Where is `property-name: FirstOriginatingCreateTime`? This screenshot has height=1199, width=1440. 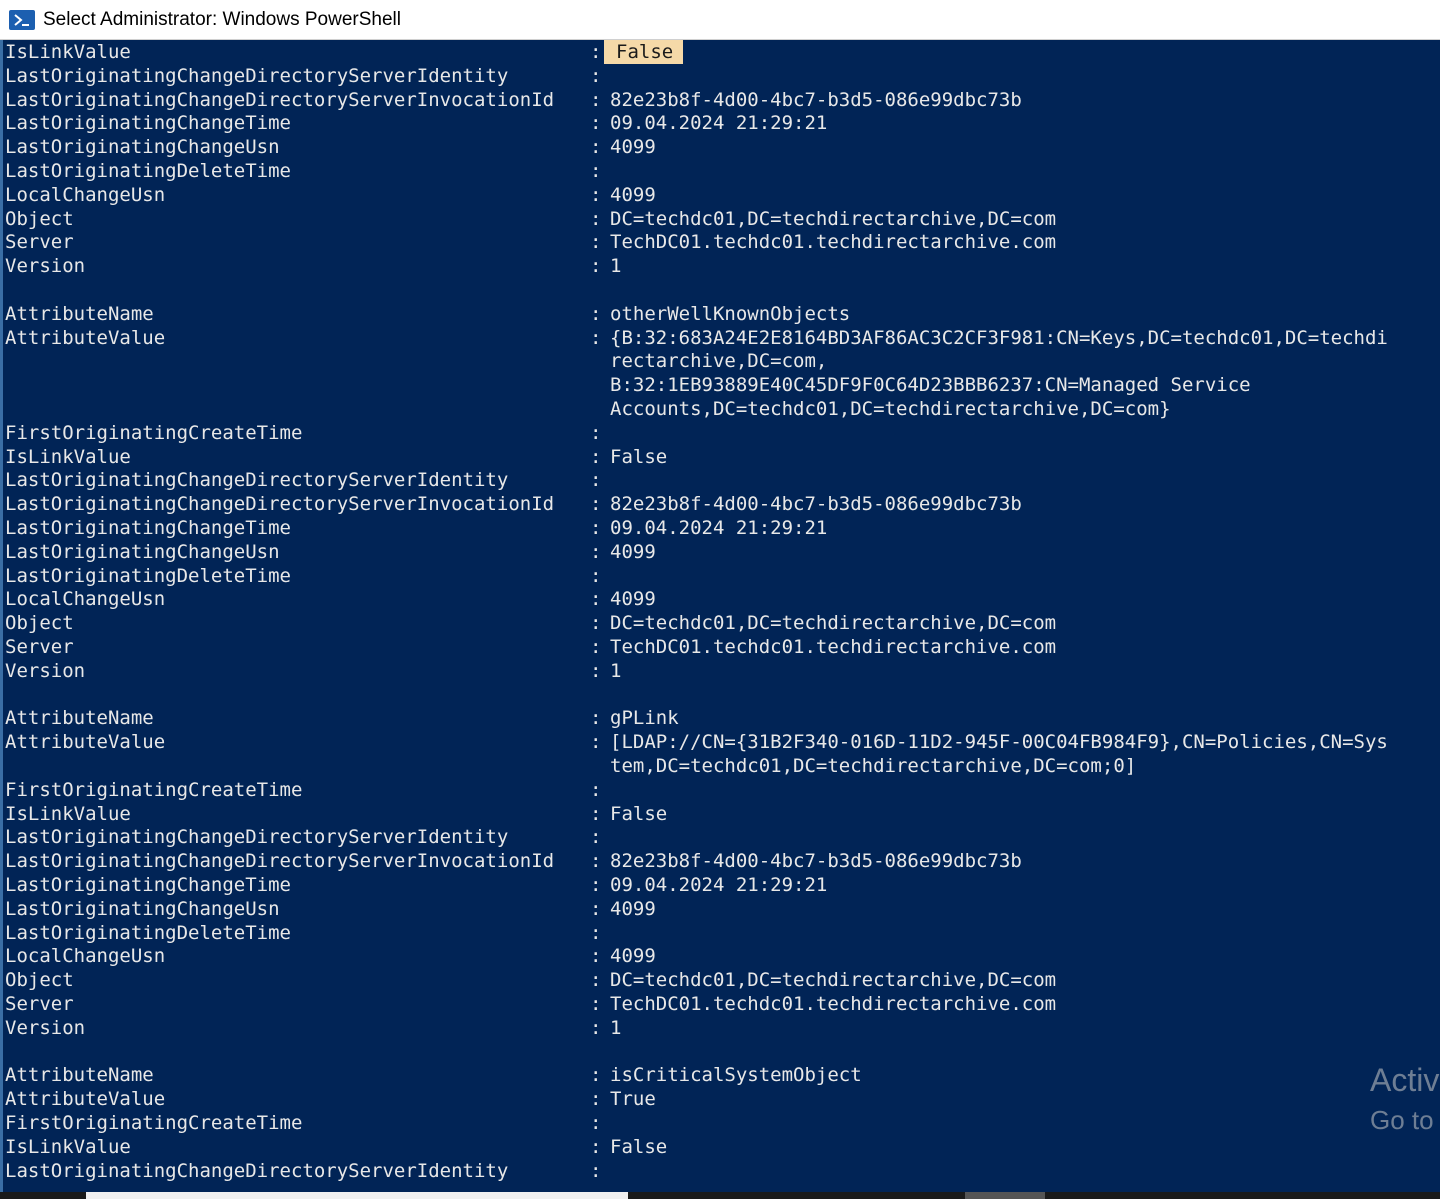 property-name: FirstOriginatingCreateTime is located at coordinates (154, 789).